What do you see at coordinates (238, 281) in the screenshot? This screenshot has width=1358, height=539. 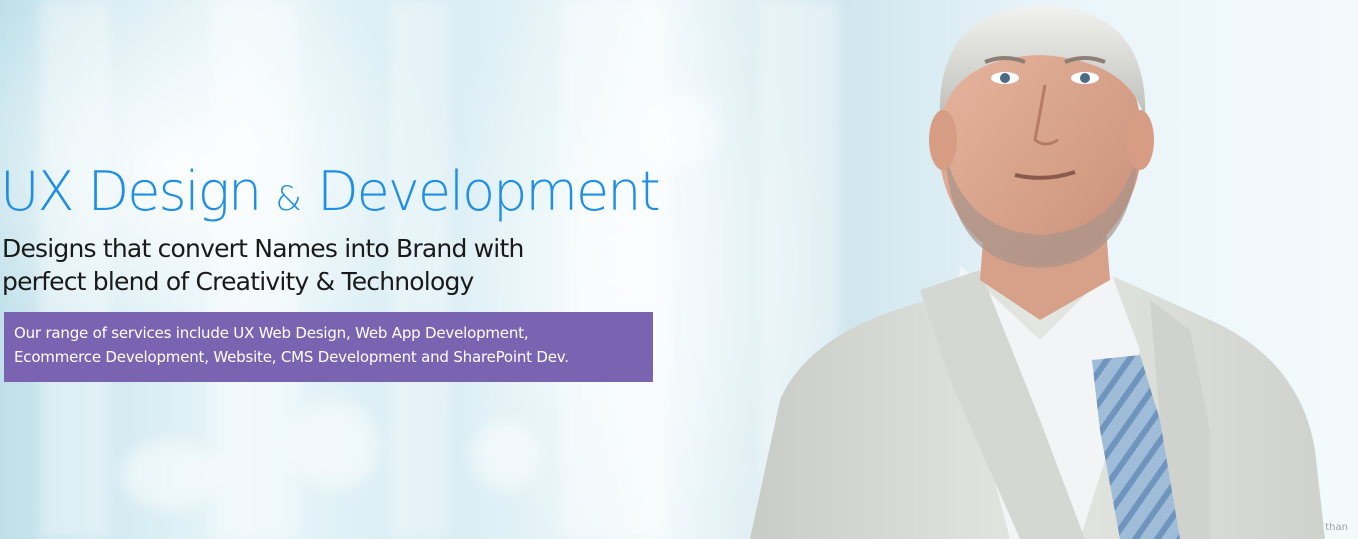 I see `subheading-line-2: perfect blend of Creativity & Technology` at bounding box center [238, 281].